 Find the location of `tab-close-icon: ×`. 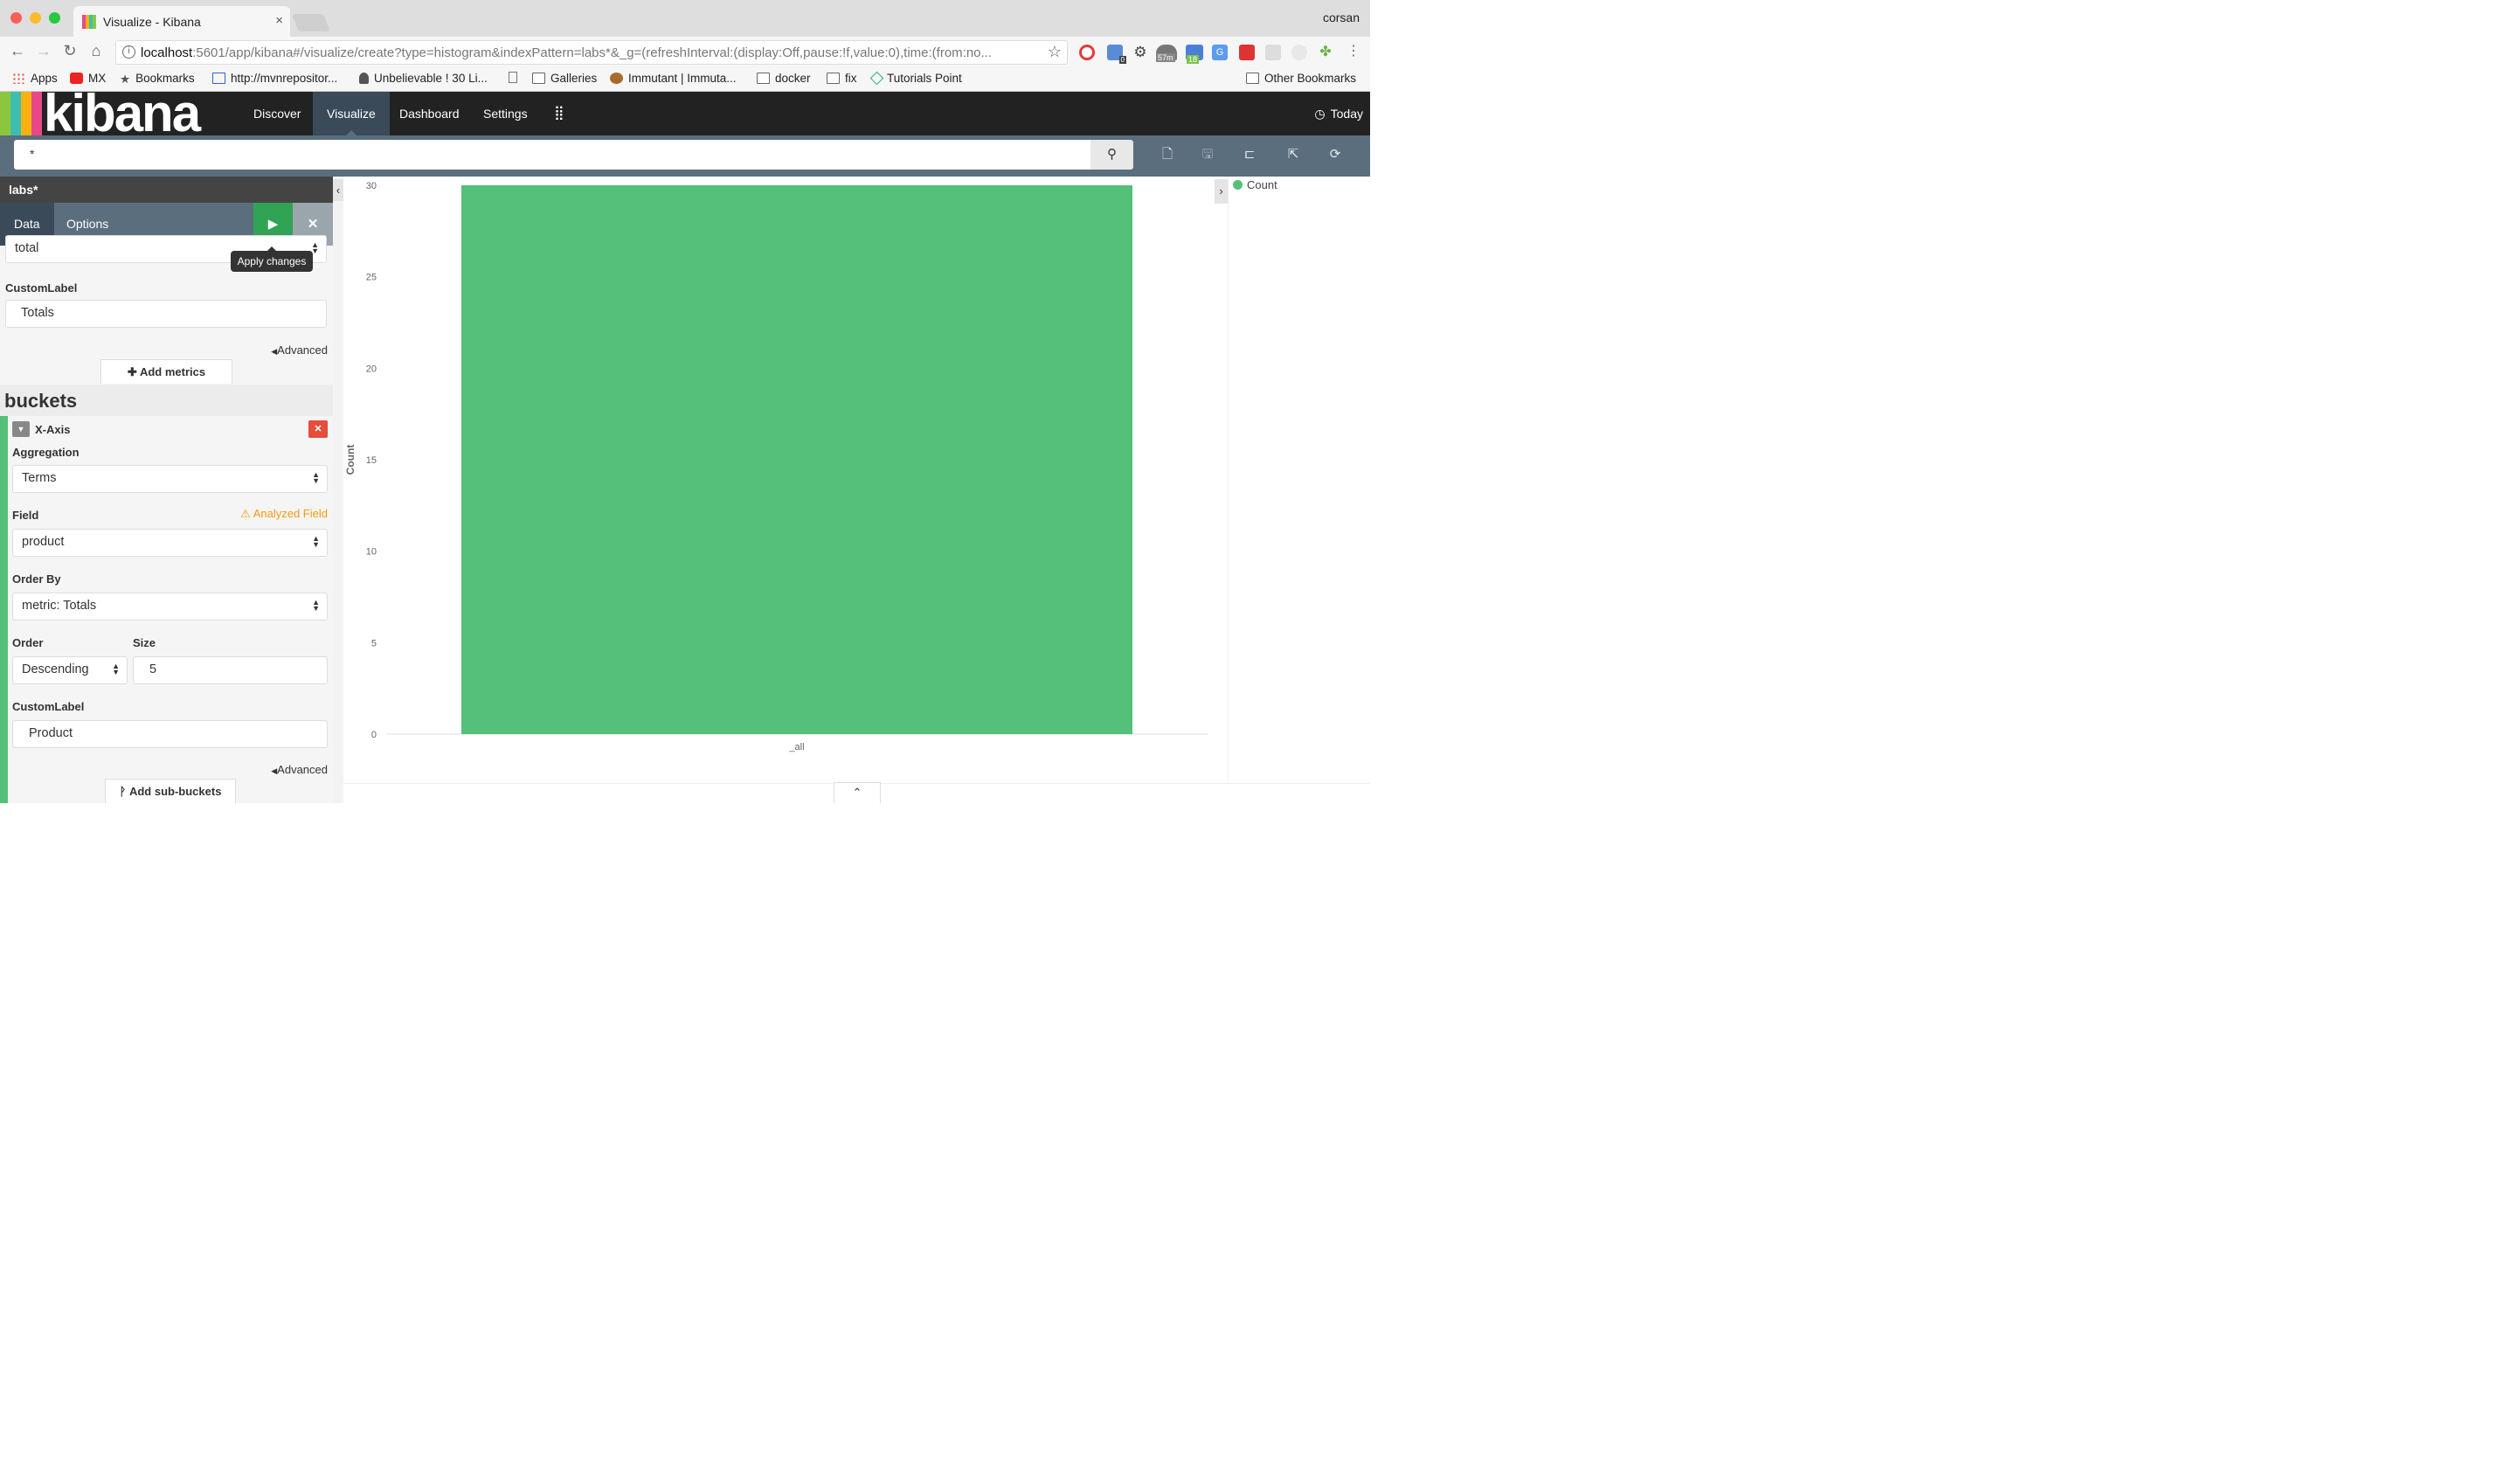

tab-close-icon: × is located at coordinates (279, 20).